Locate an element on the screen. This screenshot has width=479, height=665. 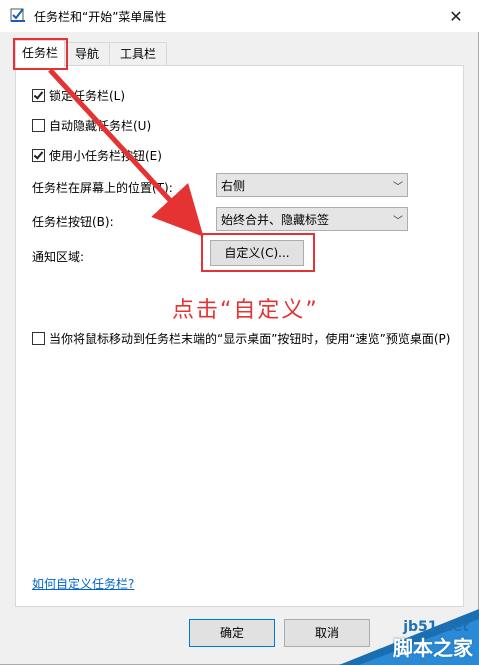
annotation-arrow is located at coordinates (126, 152).